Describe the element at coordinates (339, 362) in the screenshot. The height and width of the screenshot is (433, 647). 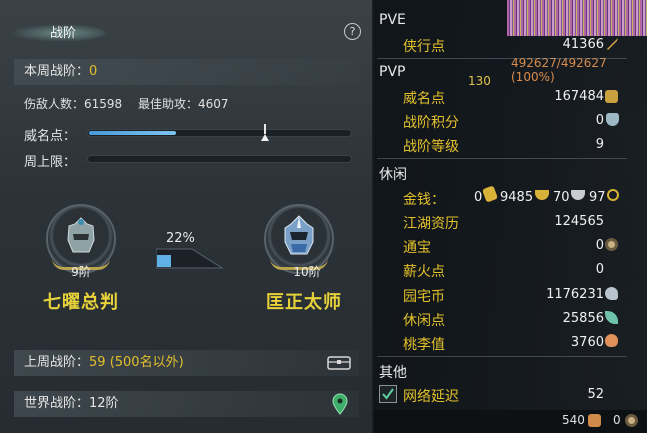
I see `chest-icon` at that location.